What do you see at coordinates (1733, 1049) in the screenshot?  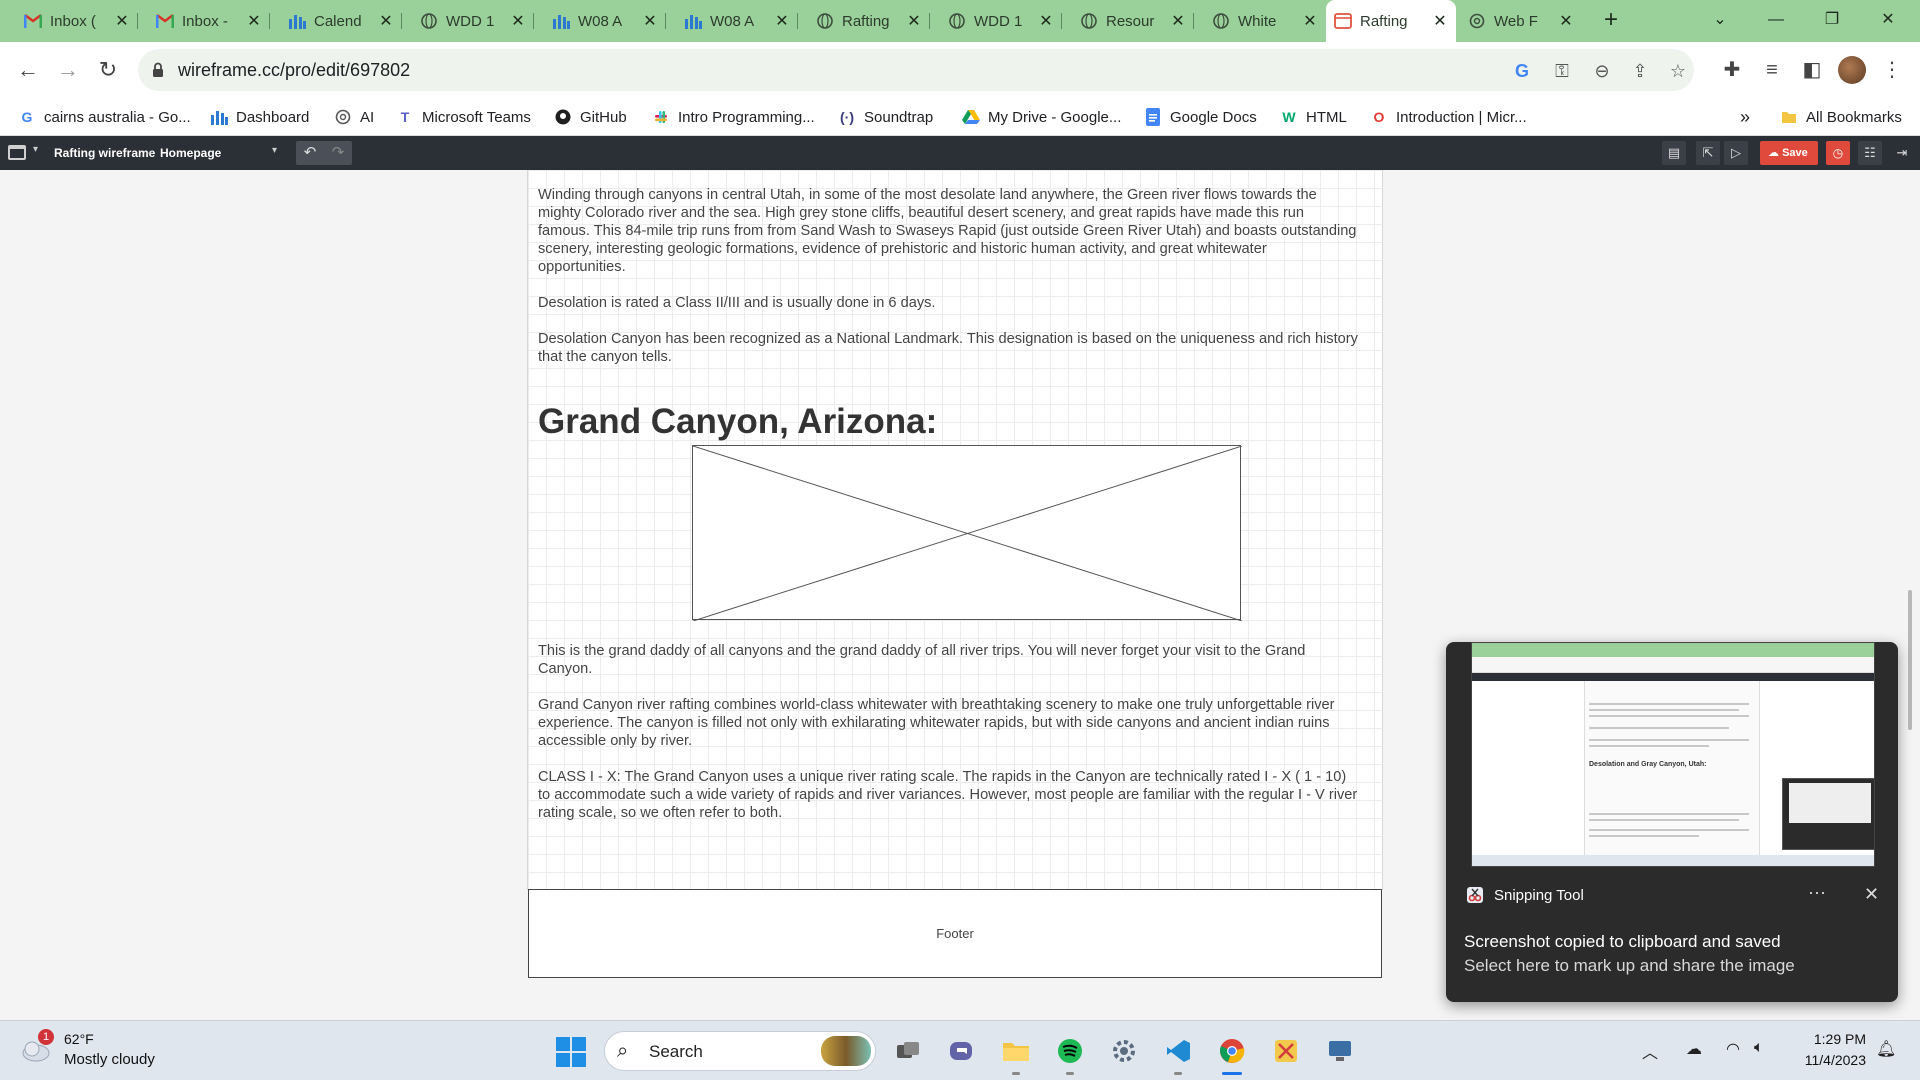 I see `wifi-icon: ◠` at bounding box center [1733, 1049].